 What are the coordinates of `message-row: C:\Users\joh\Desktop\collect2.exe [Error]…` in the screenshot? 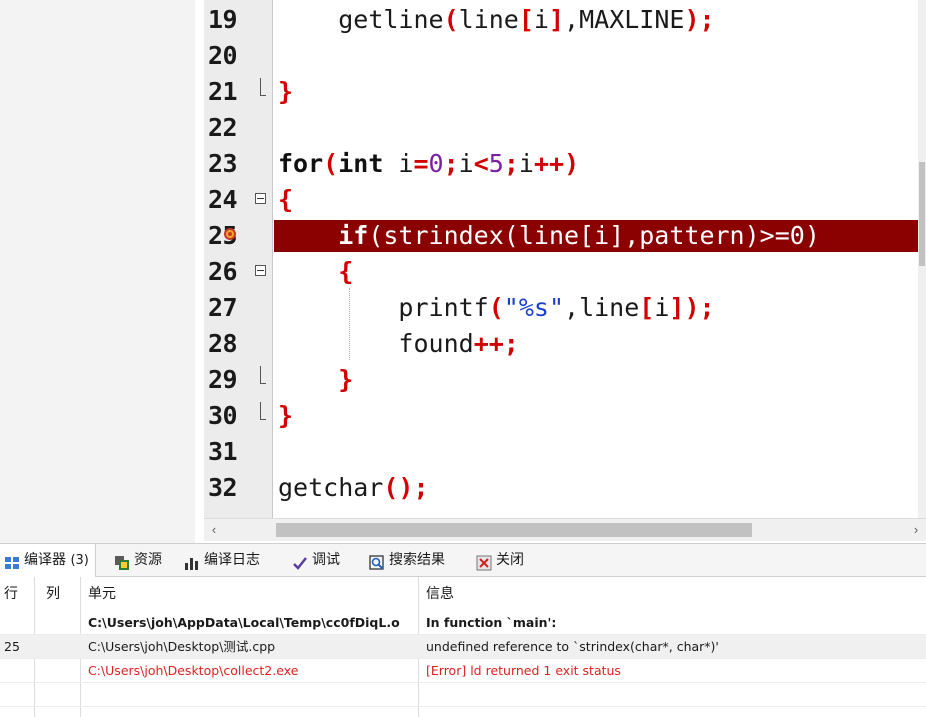 It's located at (463, 671).